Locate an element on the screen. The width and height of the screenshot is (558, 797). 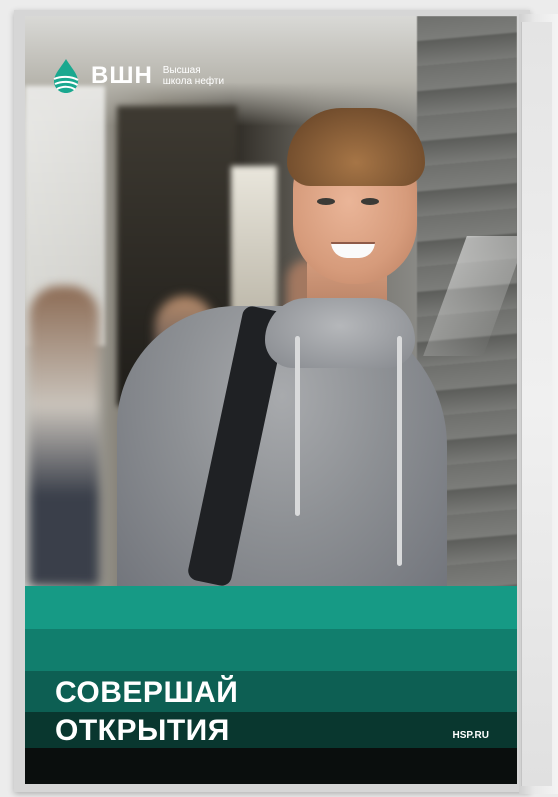
logo-name: Высшая школа нефти is located at coordinates (193, 76).